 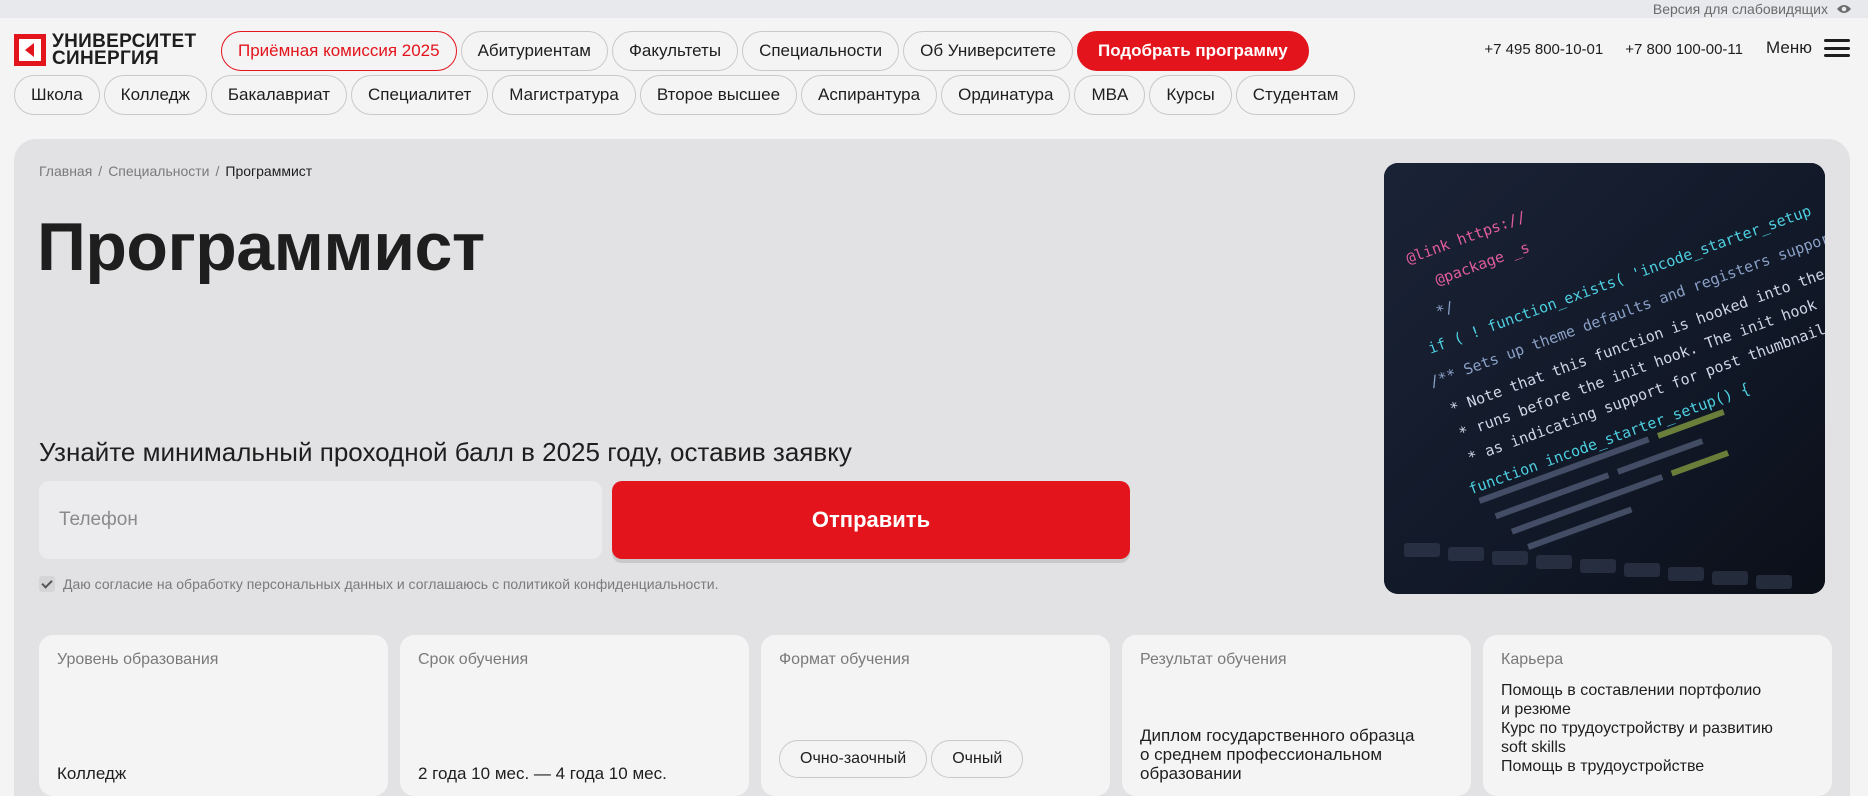 I want to click on card-heading: Результат обучения, so click(x=1213, y=659).